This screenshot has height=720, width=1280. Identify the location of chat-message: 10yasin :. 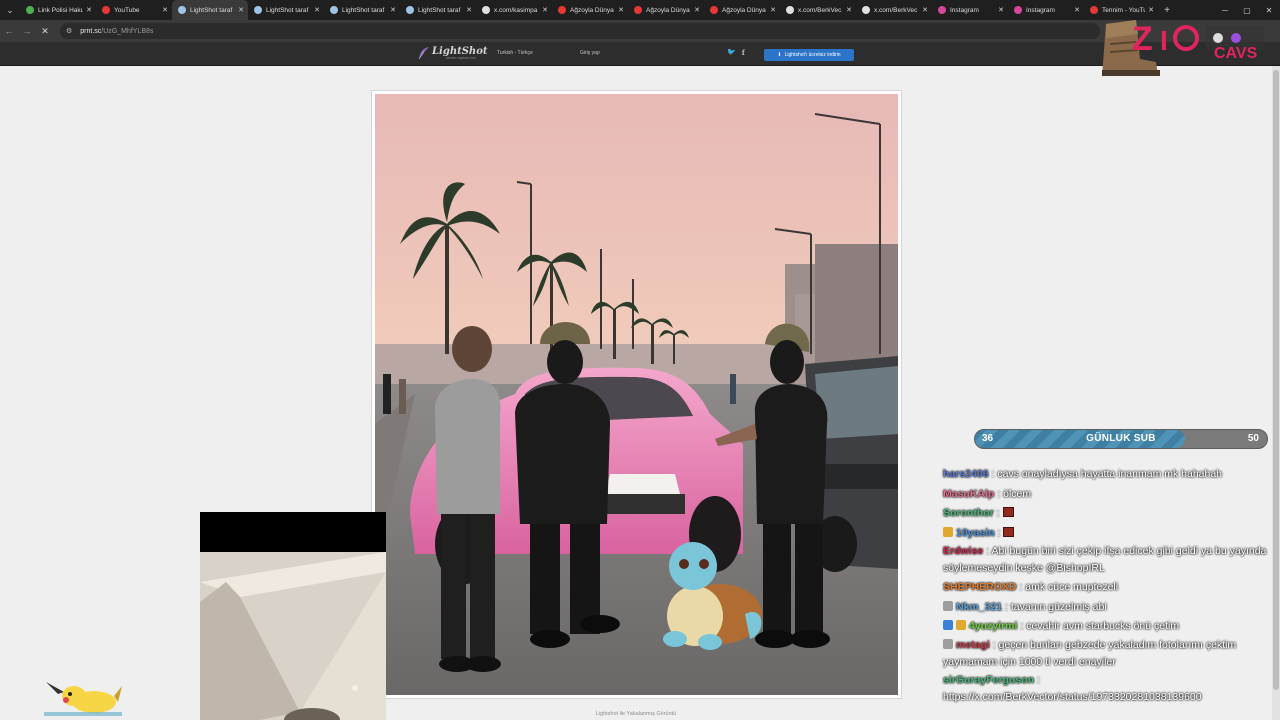
(1108, 534).